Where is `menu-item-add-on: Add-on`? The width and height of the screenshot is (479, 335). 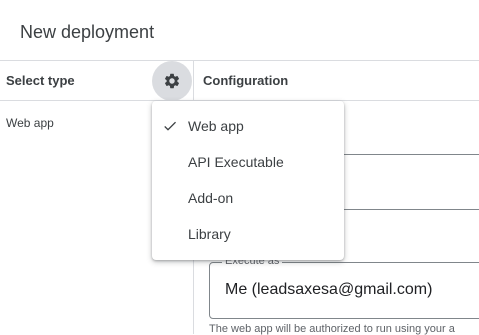 menu-item-add-on: Add-on is located at coordinates (248, 198).